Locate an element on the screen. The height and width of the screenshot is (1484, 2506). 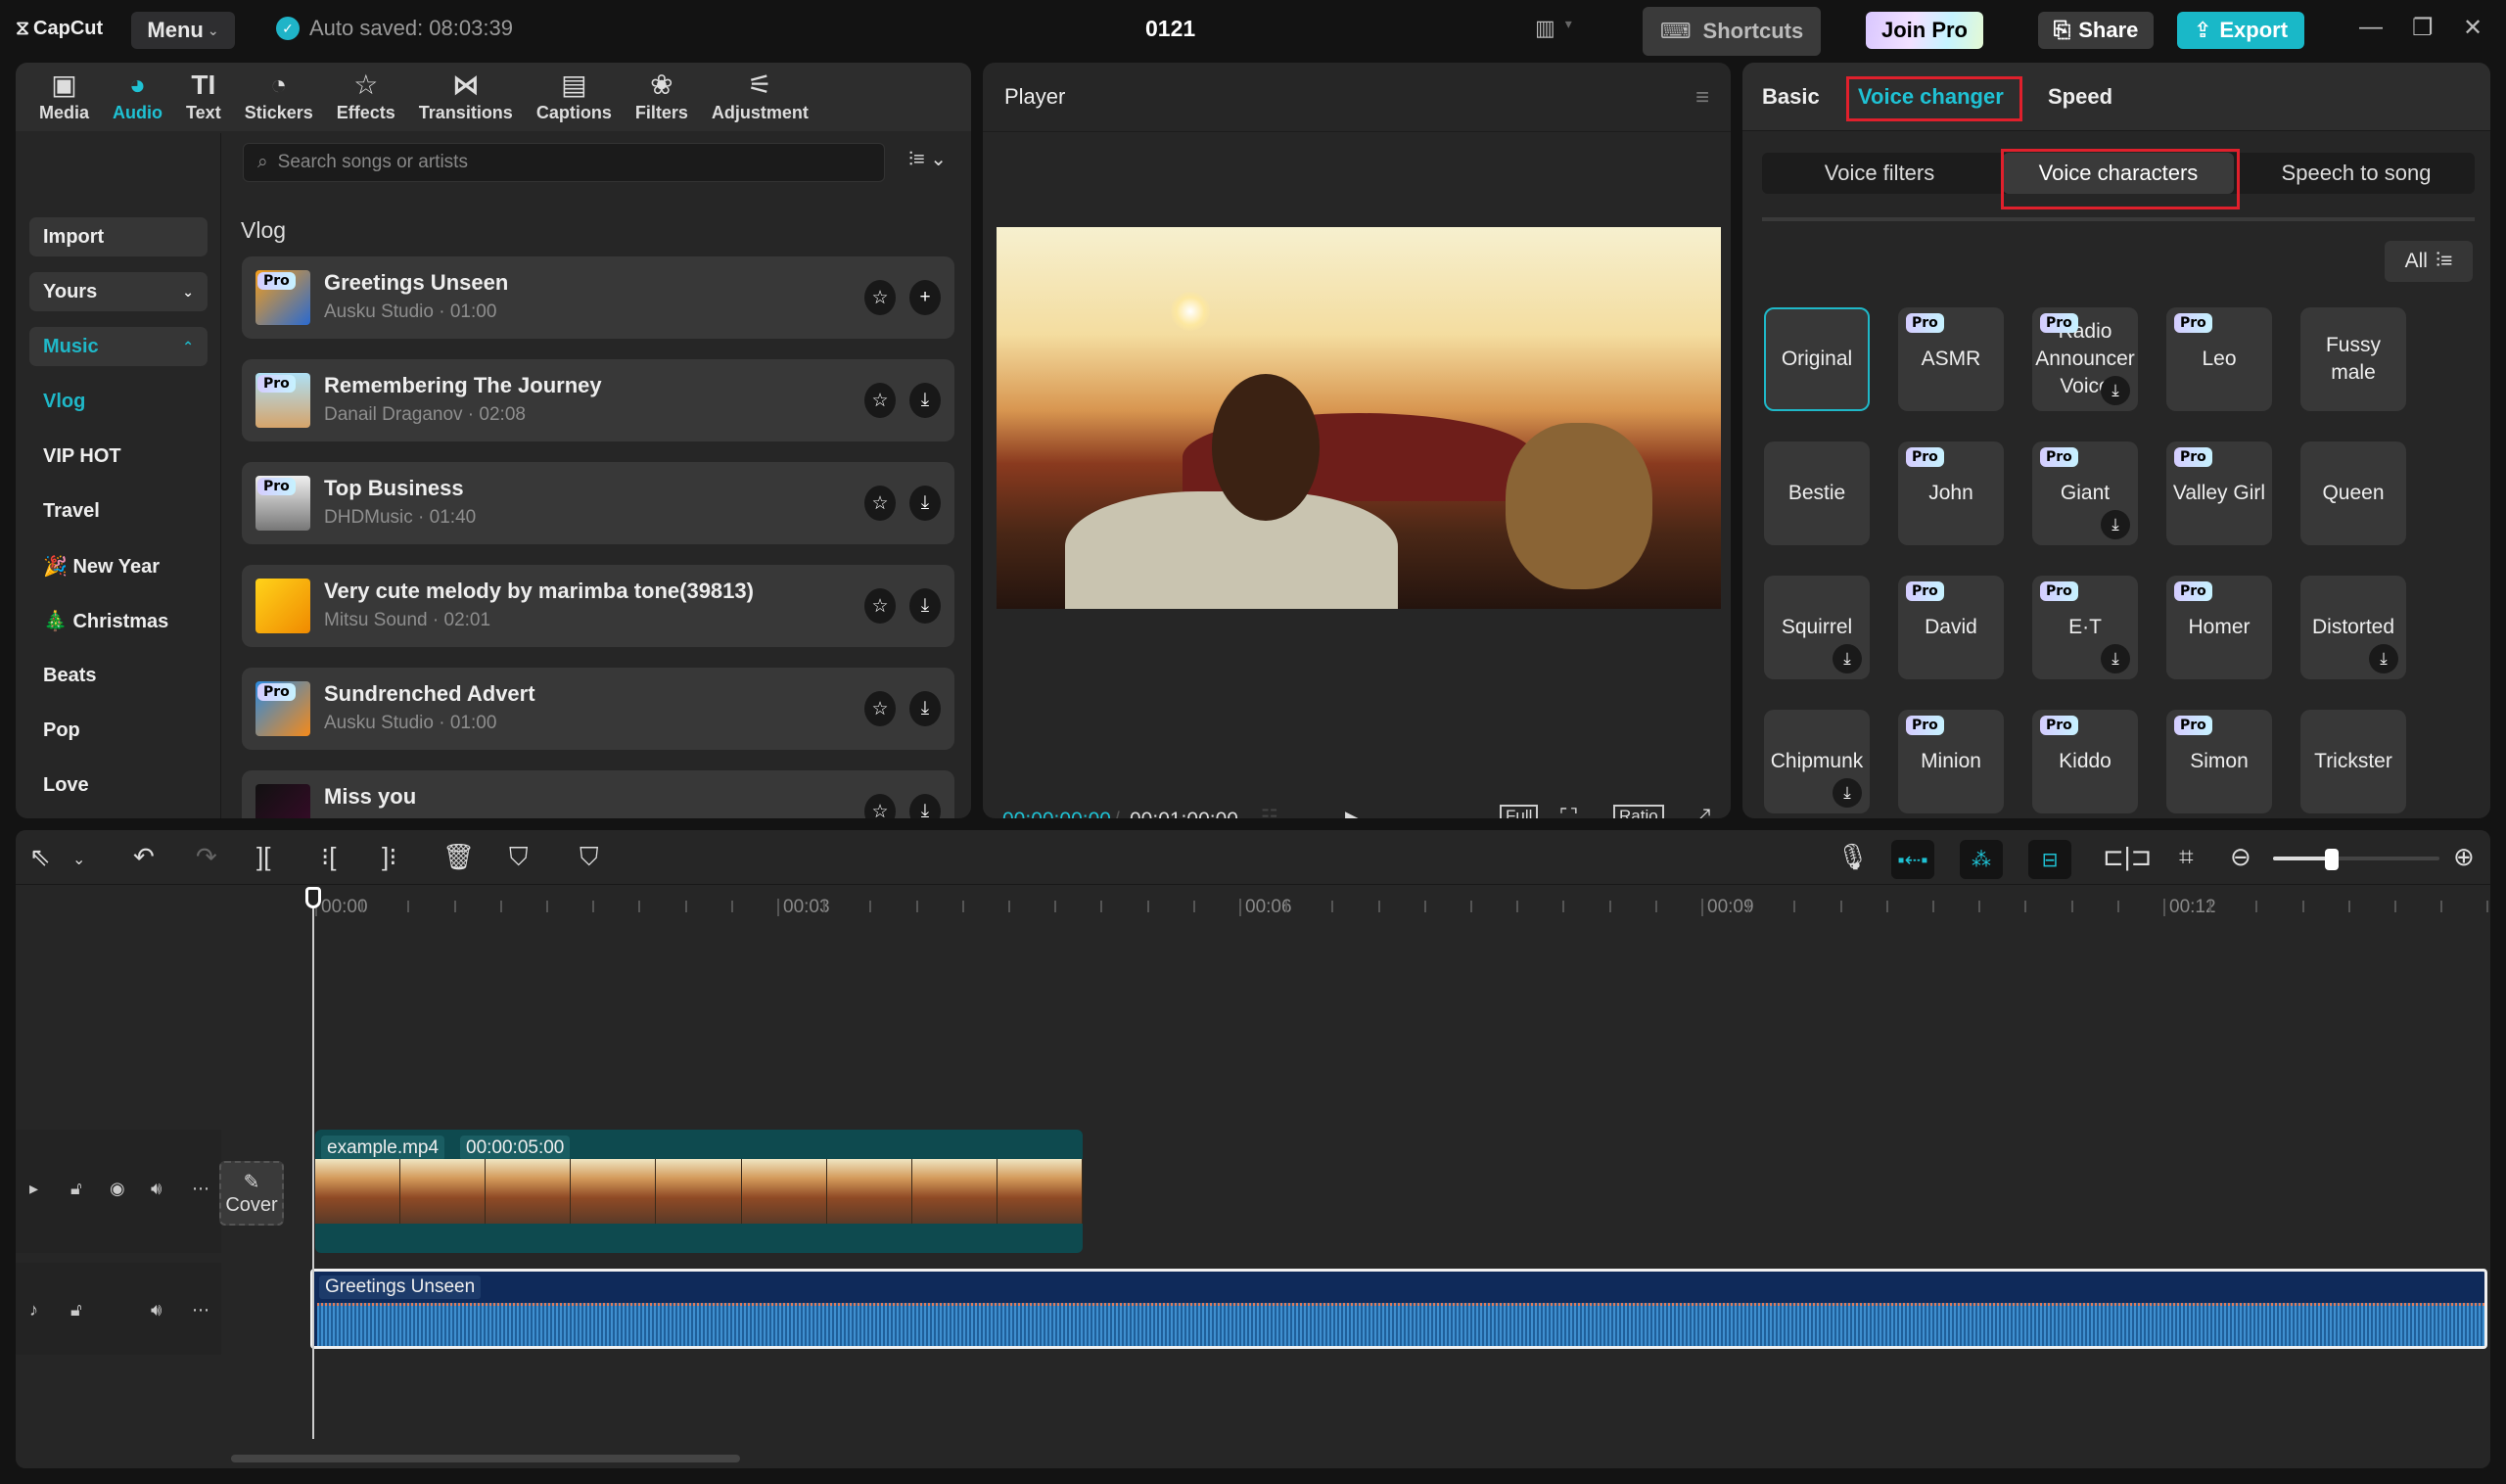
export-button: ⇪ Export is located at coordinates (2240, 30).